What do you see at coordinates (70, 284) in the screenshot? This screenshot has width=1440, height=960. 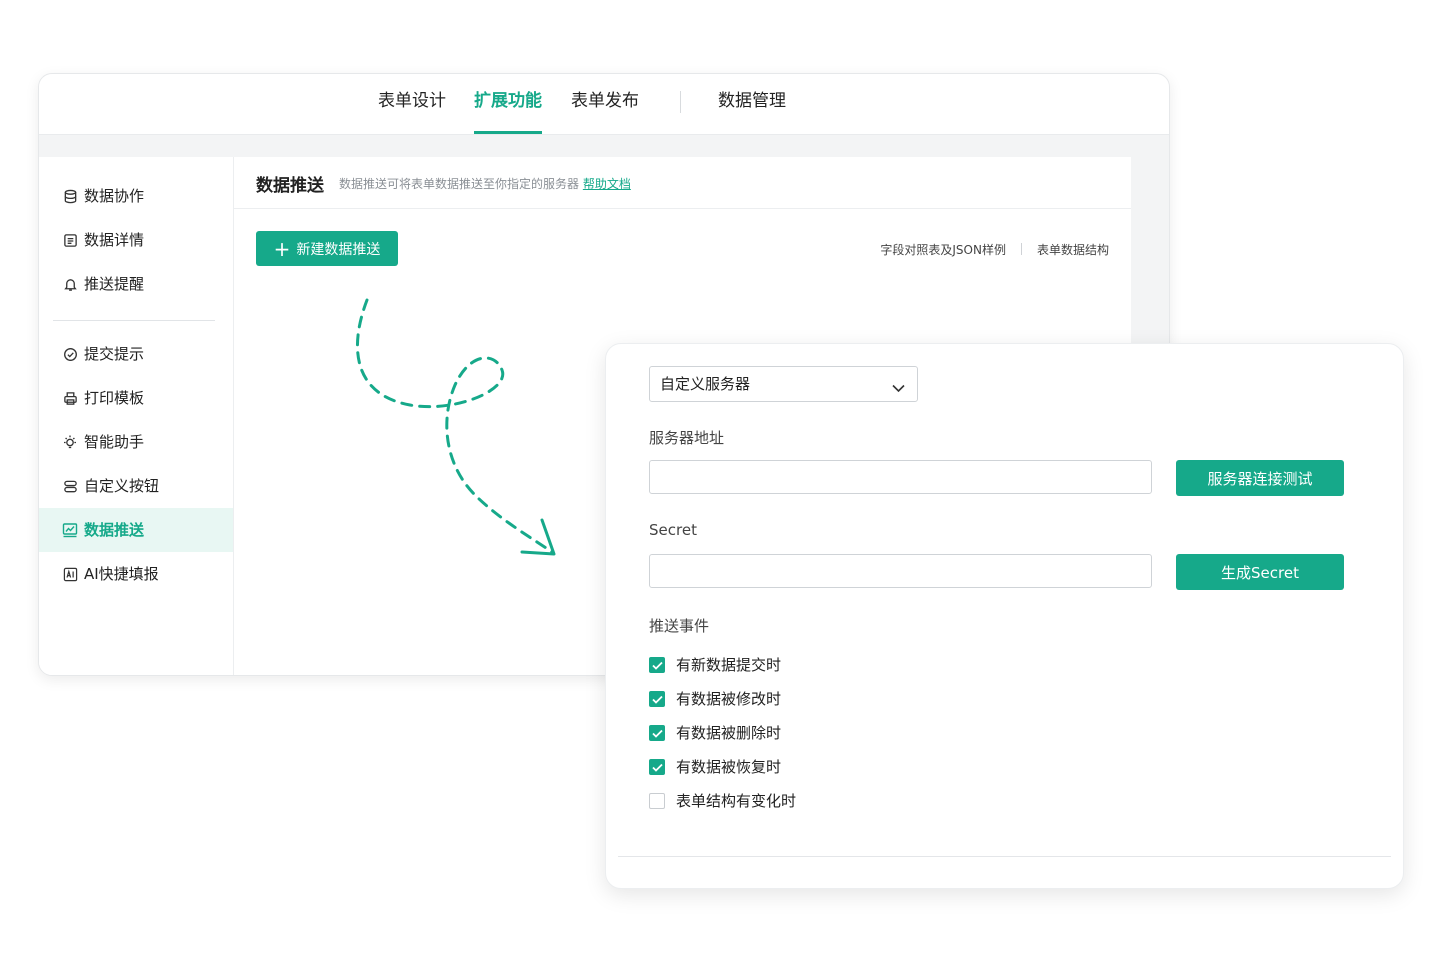 I see `bell-icon` at bounding box center [70, 284].